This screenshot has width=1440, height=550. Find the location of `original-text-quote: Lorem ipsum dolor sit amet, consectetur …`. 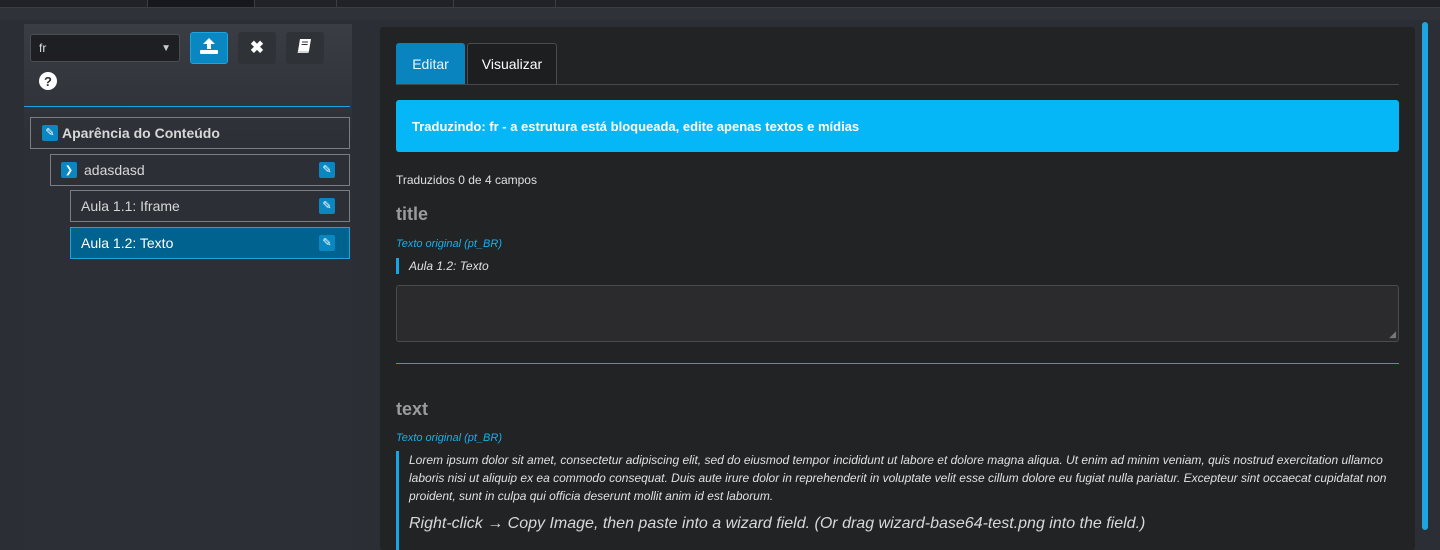

original-text-quote: Lorem ipsum dolor sit amet, consectetur … is located at coordinates (895, 500).